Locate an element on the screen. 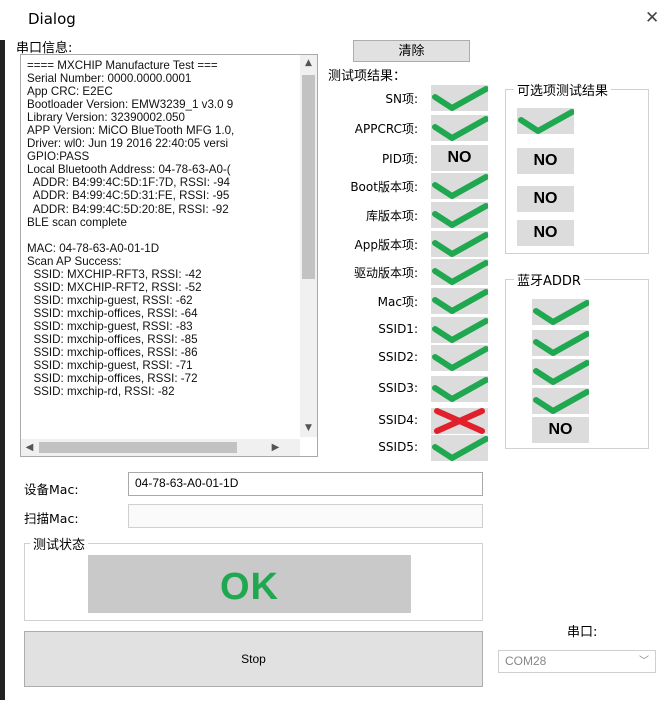  log-vertical-thumb is located at coordinates (308, 177).